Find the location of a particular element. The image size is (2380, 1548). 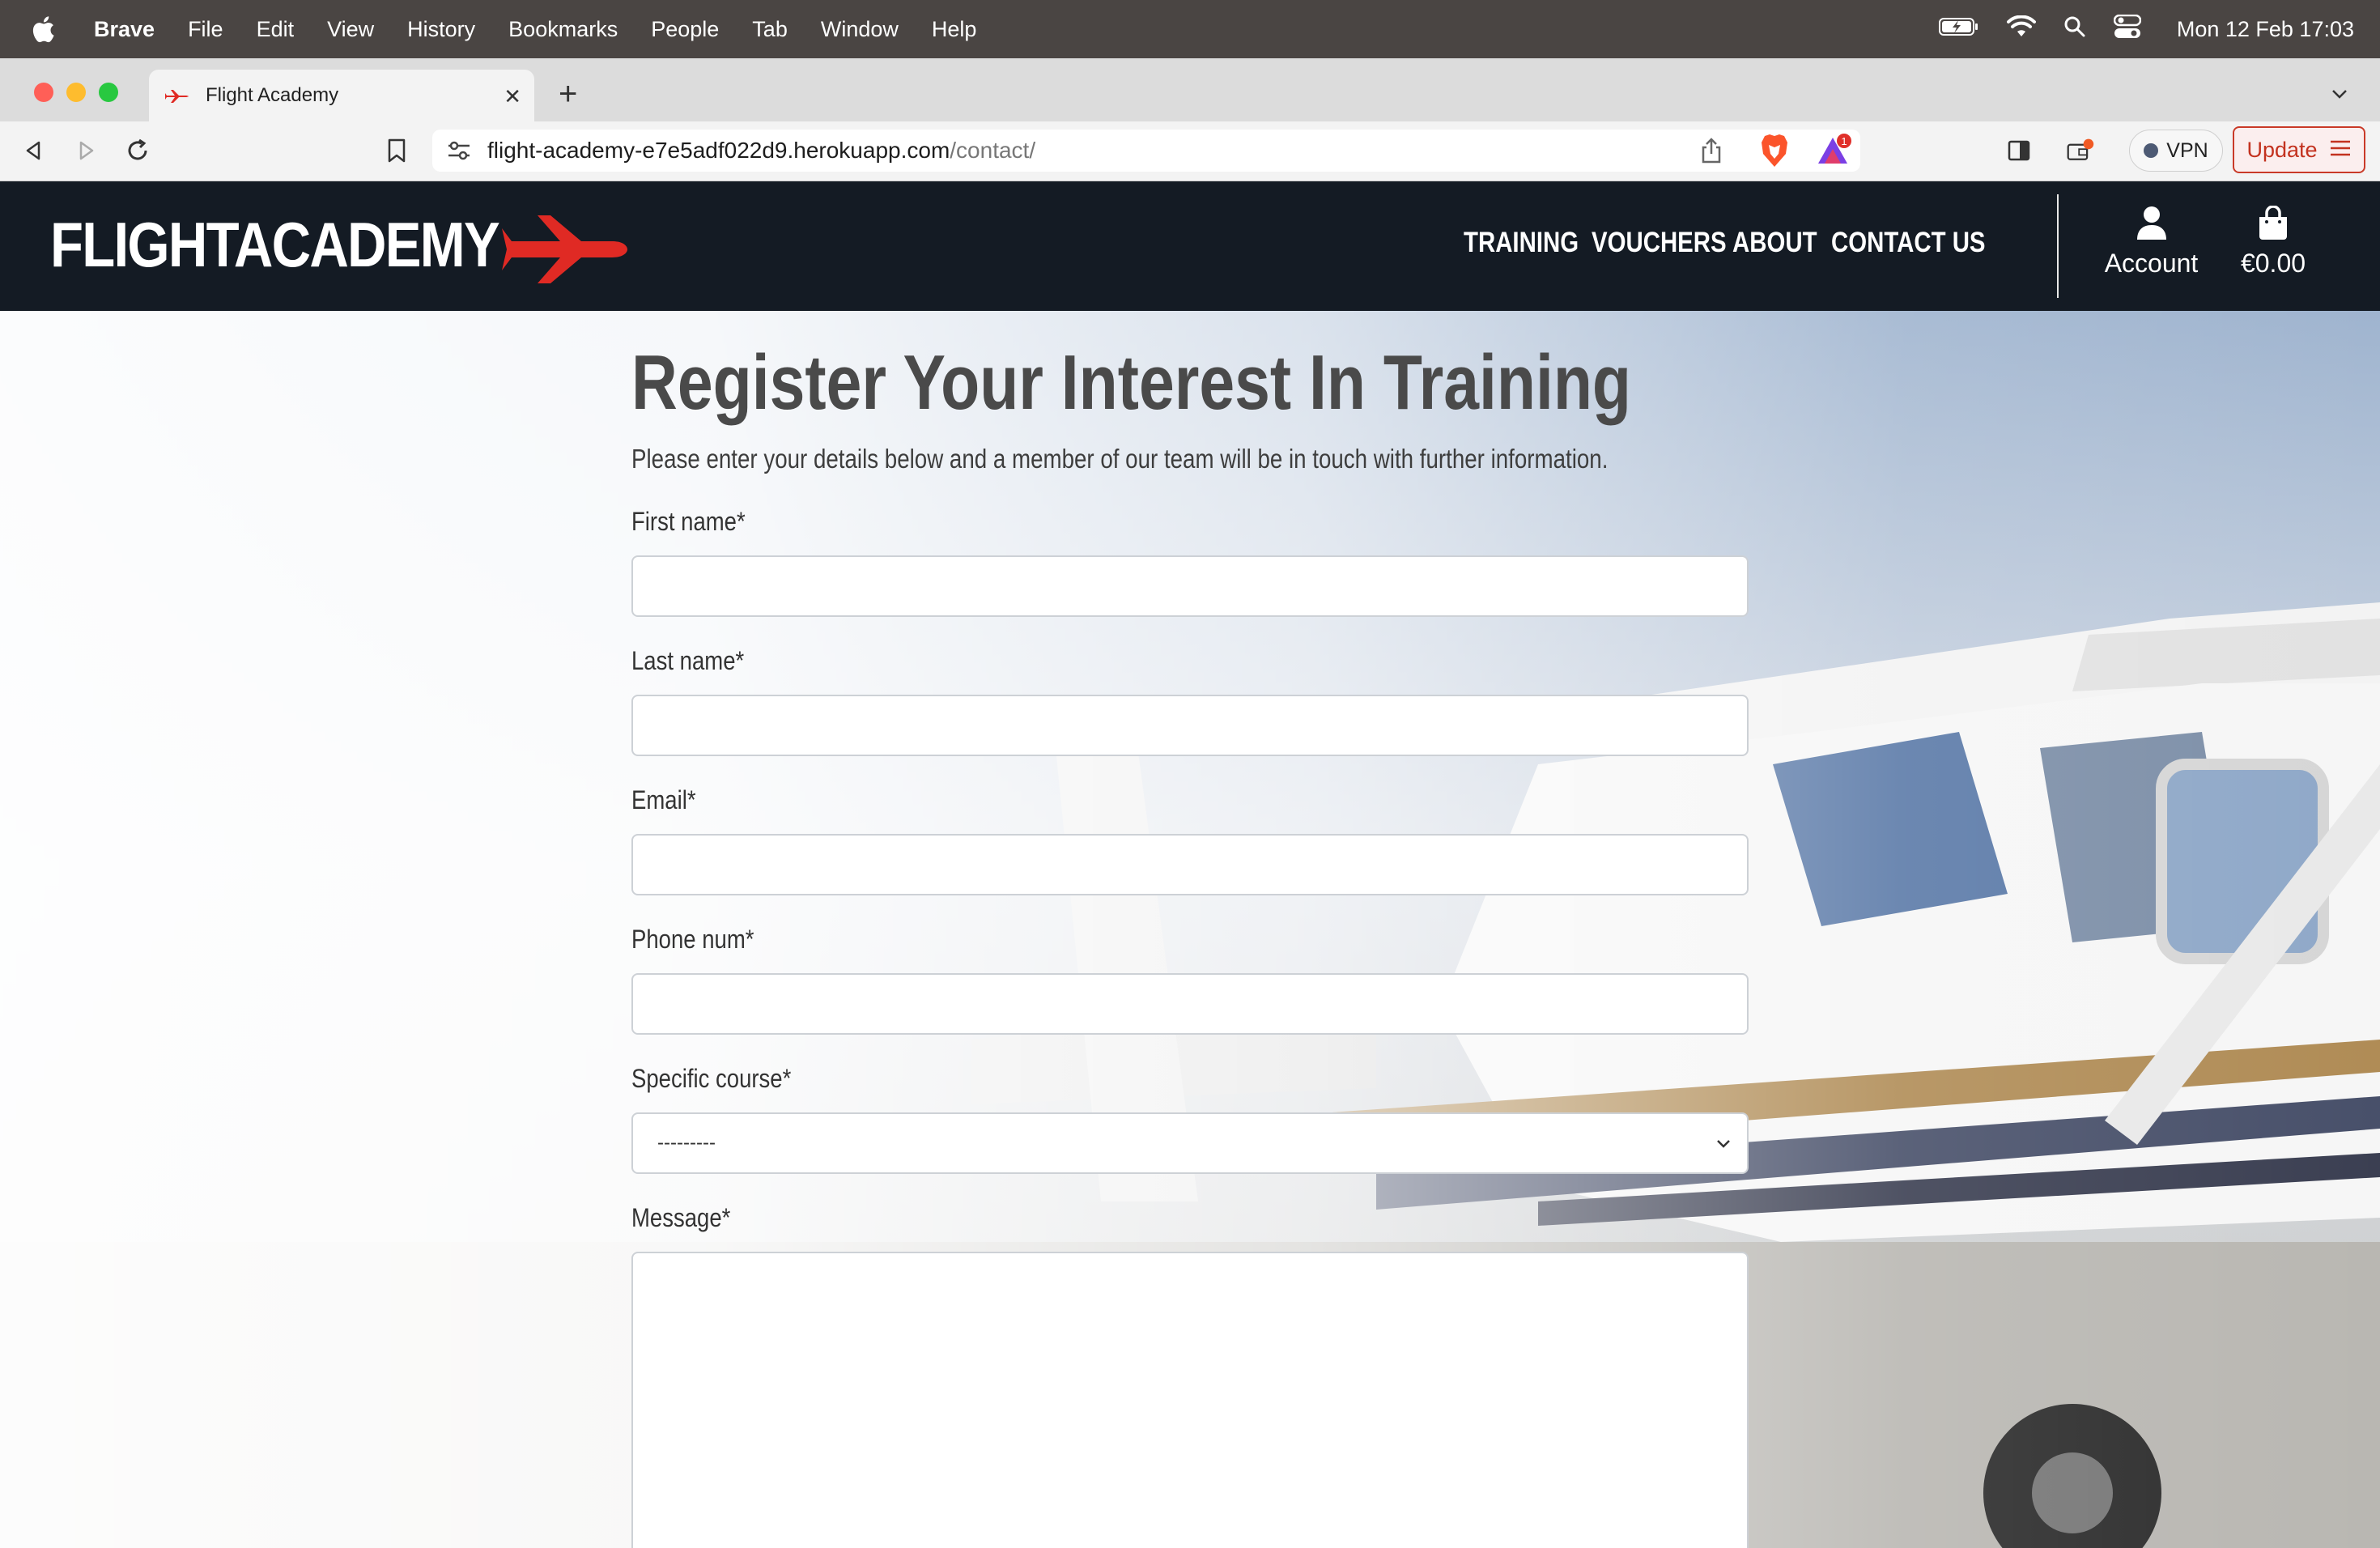

menu-view: View is located at coordinates (350, 29).